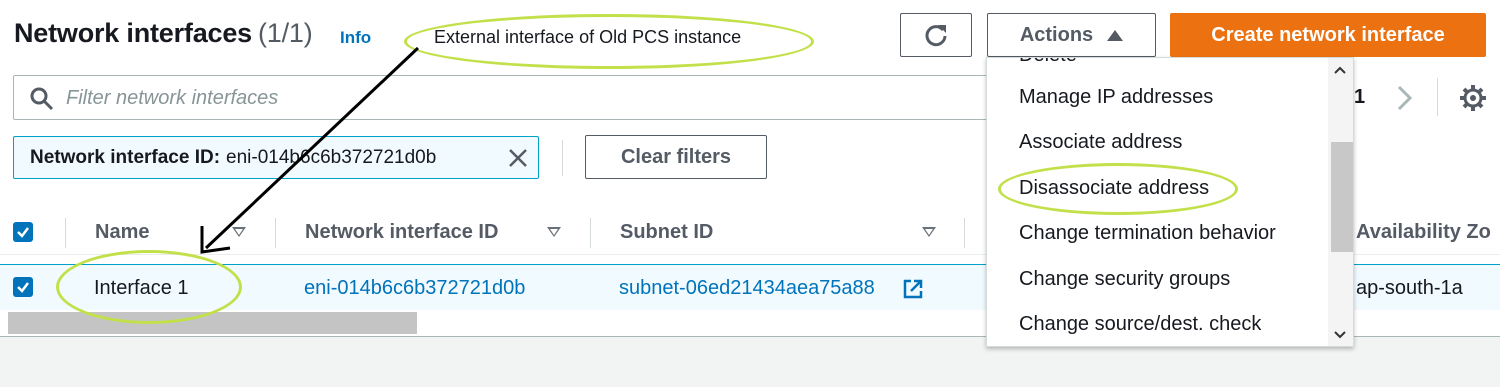 Image resolution: width=1500 pixels, height=387 pixels. Describe the element at coordinates (149, 287) in the screenshot. I see `name-callout-oval` at that location.